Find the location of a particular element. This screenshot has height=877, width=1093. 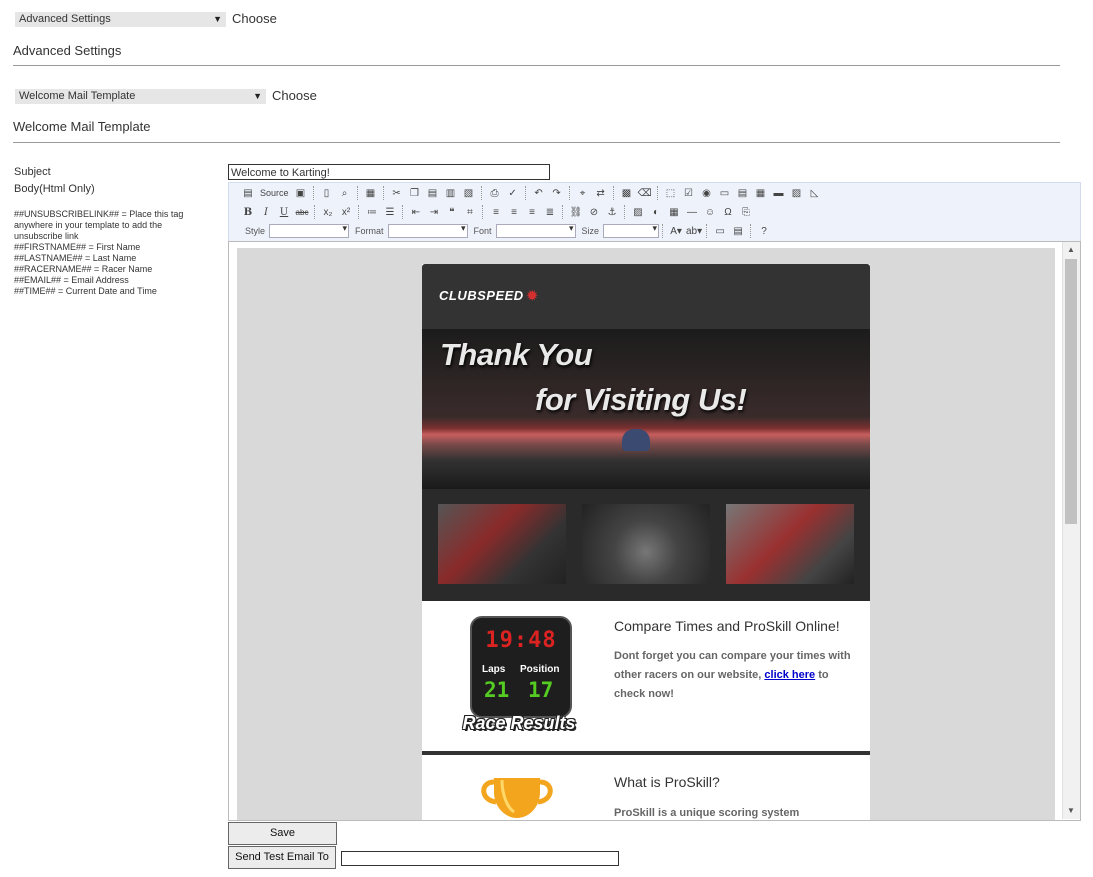

bg-color-icon: ab▾ is located at coordinates (694, 231).